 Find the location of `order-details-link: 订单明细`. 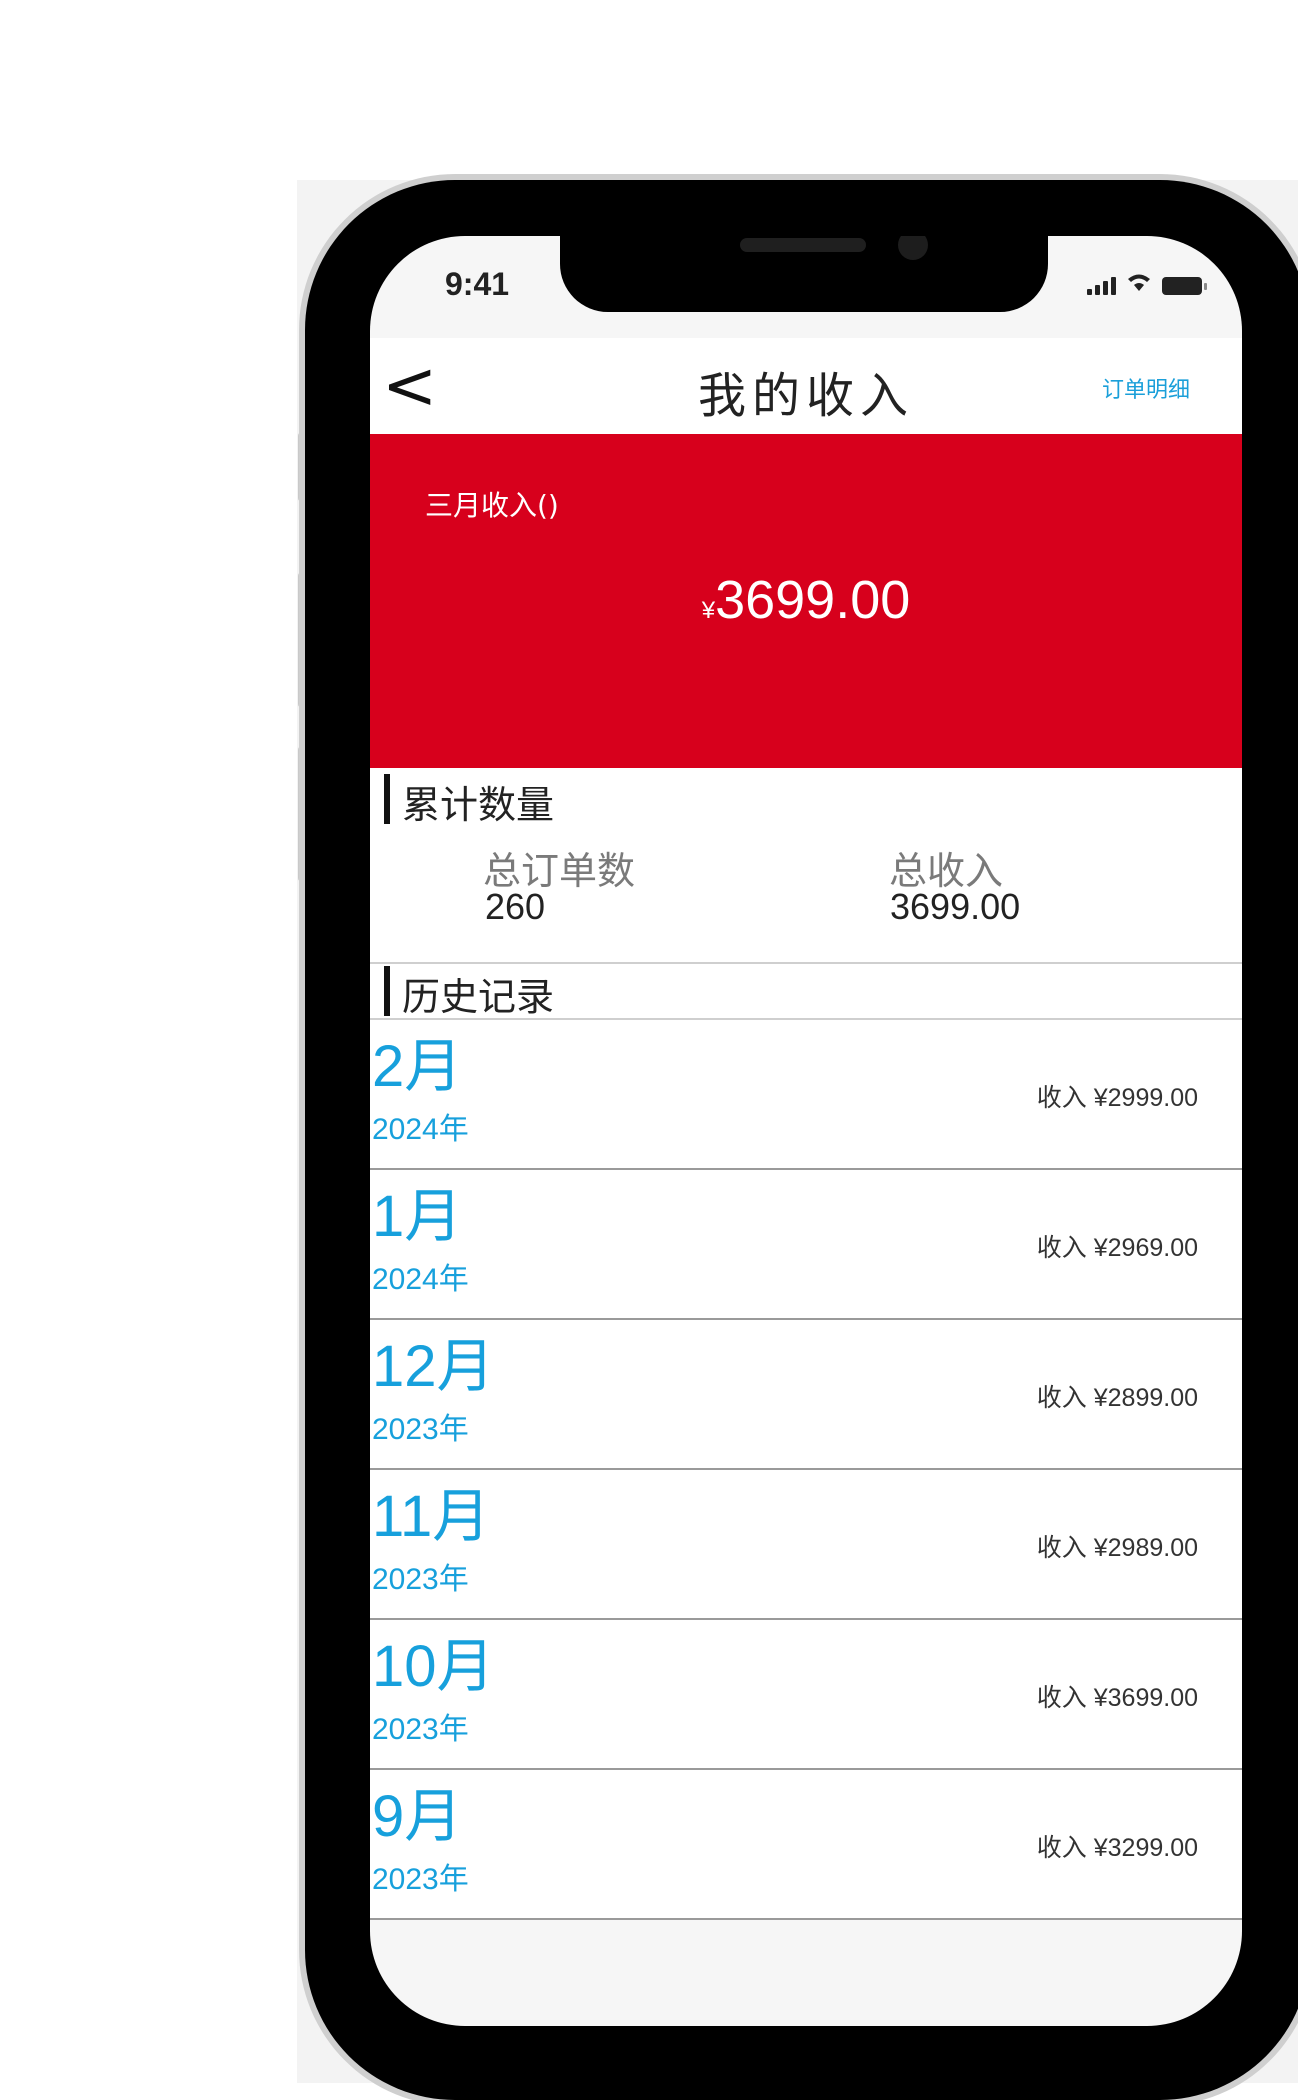

order-details-link: 订单明细 is located at coordinates (1146, 388).